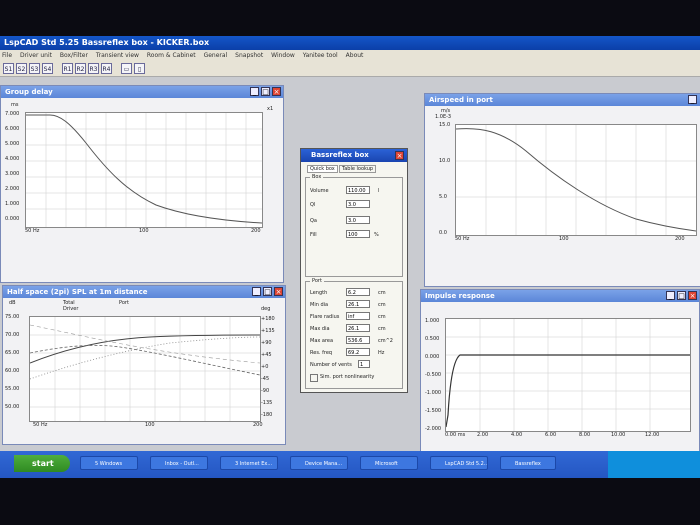 The width and height of the screenshot is (700, 525). Describe the element at coordinates (381, 353) in the screenshot. I see `res-freq-unit: Hz` at that location.